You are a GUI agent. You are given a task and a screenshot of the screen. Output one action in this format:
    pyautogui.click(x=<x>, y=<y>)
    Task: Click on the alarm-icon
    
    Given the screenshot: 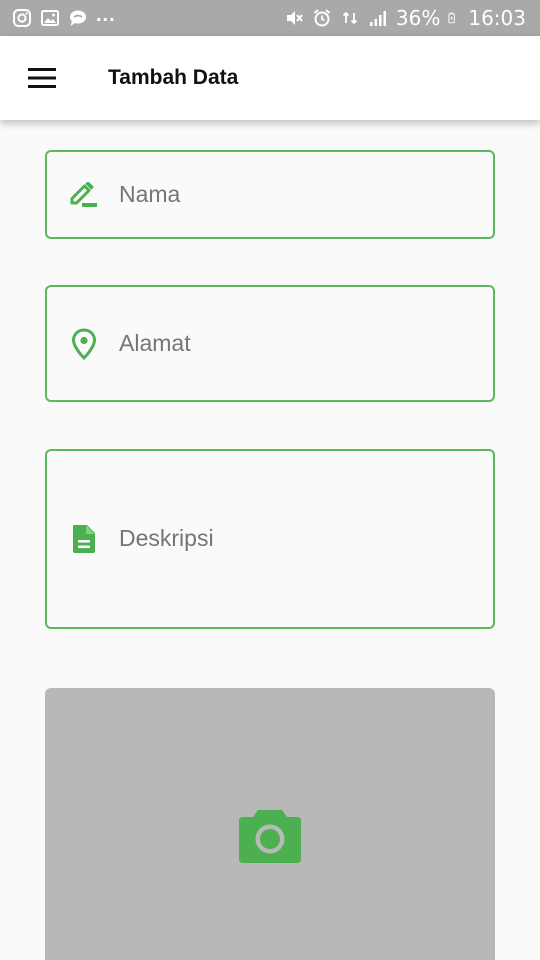 What is the action you would take?
    pyautogui.click(x=322, y=18)
    